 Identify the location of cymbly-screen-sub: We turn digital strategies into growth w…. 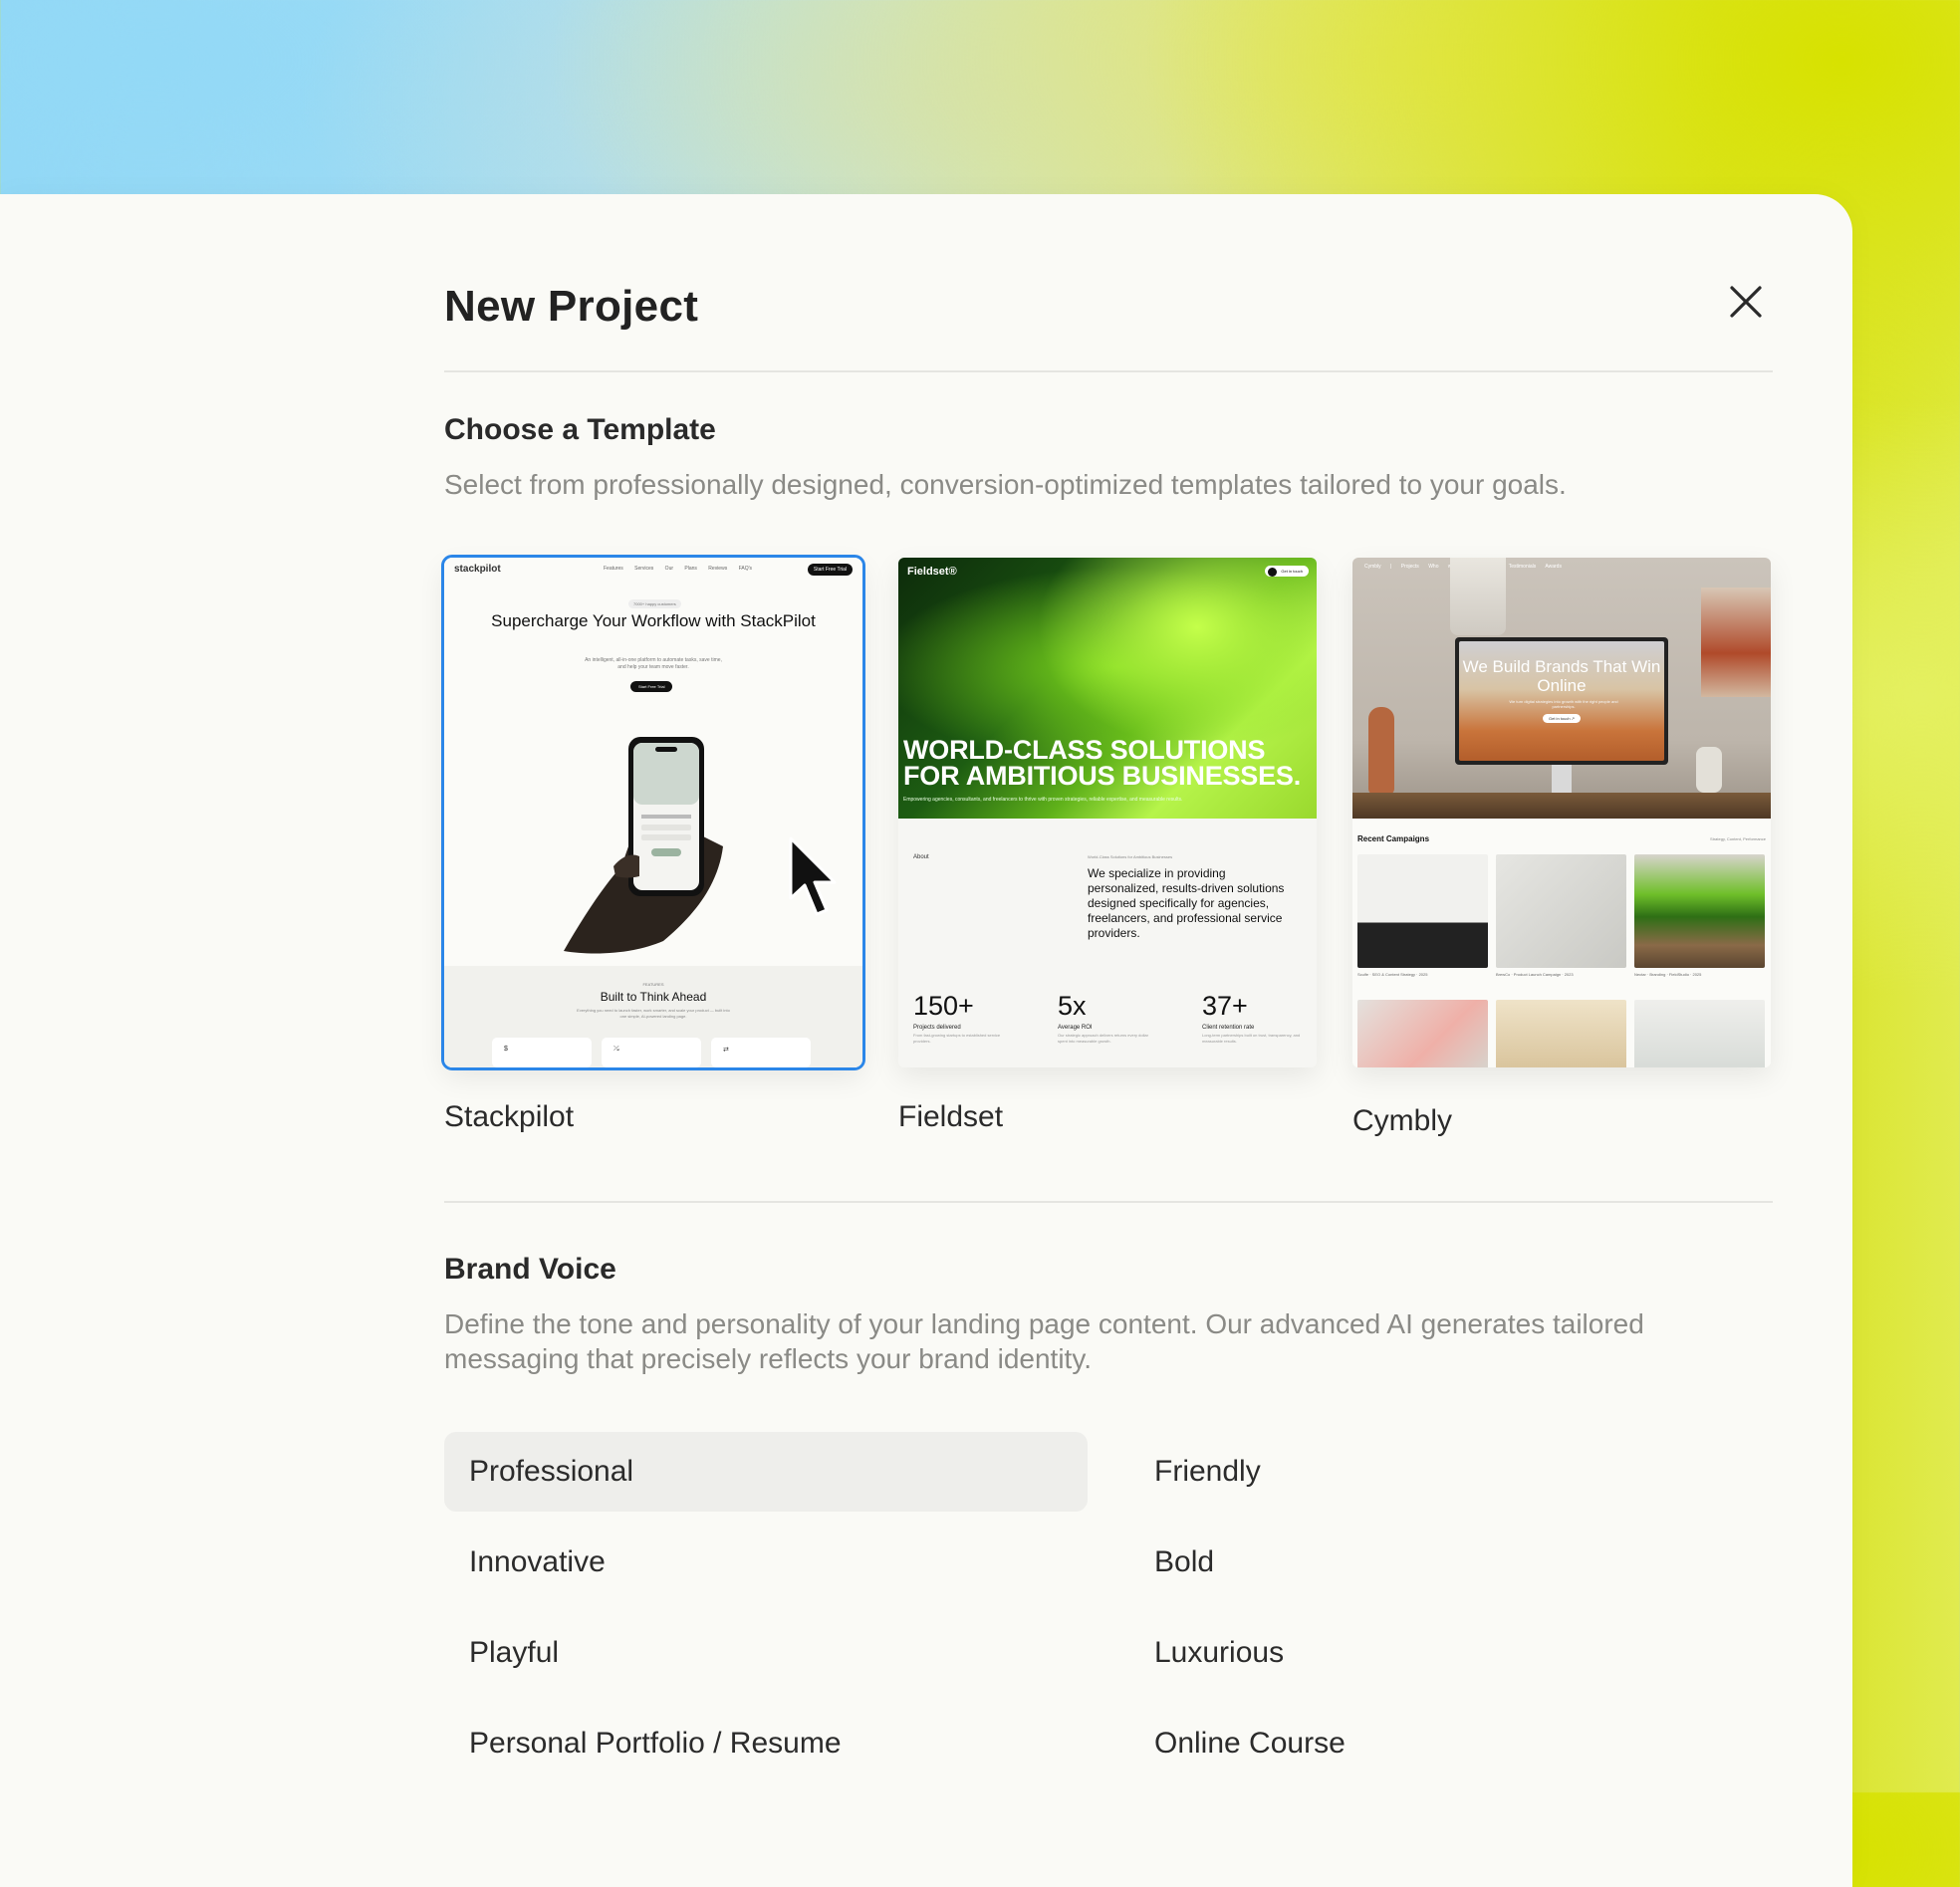
(1564, 704).